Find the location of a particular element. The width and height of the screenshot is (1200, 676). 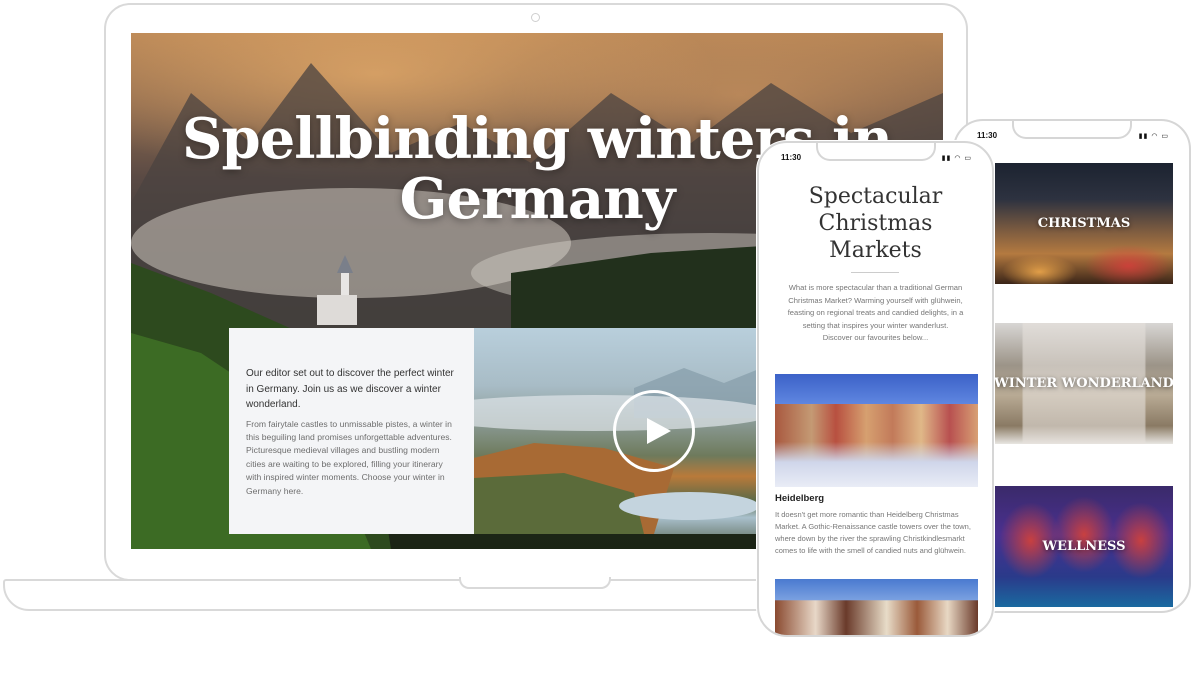

tile-winter-wonderland: WINTER WONDERLAND is located at coordinates (1084, 383).